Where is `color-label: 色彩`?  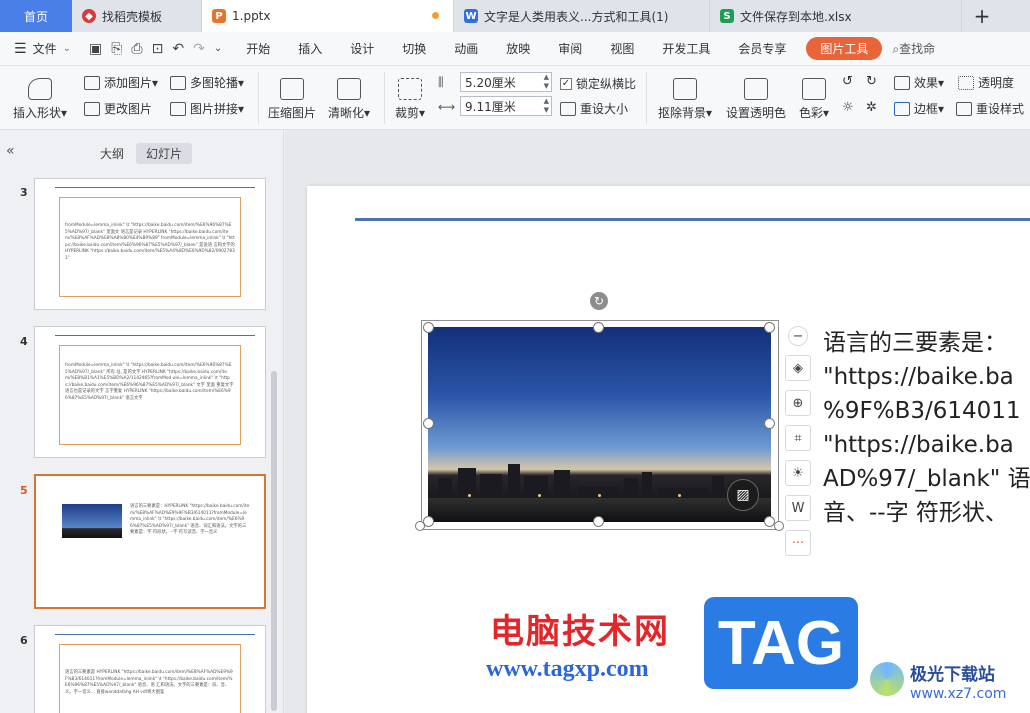 color-label: 色彩 is located at coordinates (810, 112).